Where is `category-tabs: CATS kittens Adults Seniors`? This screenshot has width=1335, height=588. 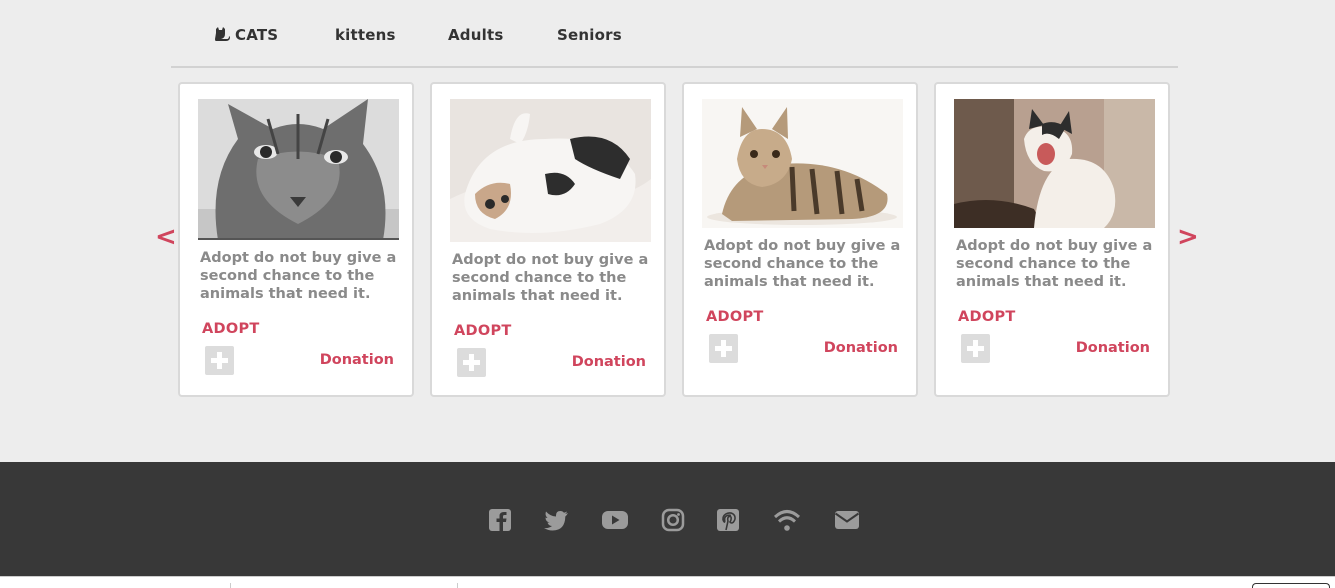
category-tabs: CATS kittens Adults Seniors is located at coordinates (674, 34).